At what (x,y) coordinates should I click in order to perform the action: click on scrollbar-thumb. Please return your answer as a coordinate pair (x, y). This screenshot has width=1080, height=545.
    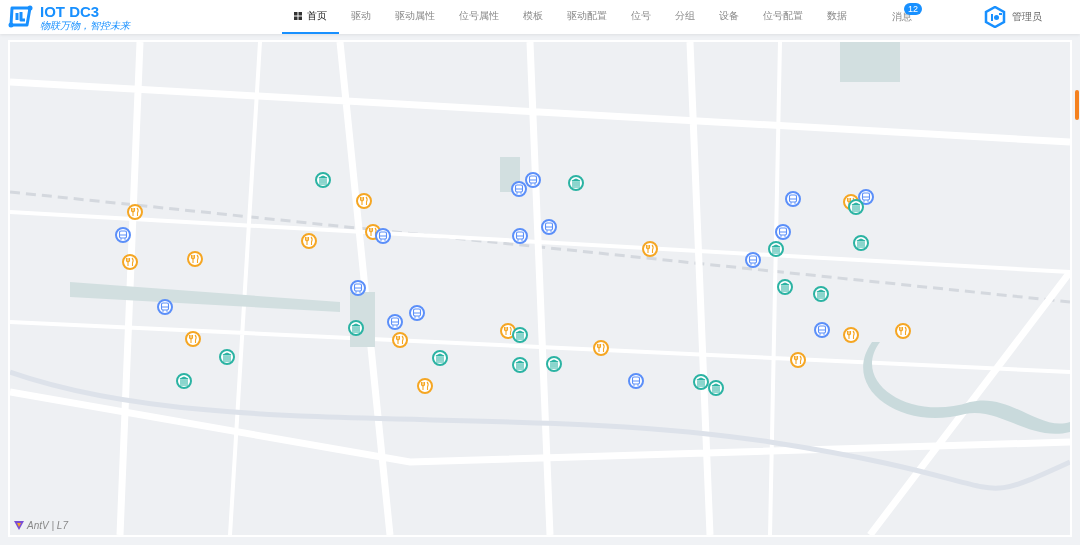
    Looking at the image, I should click on (1077, 105).